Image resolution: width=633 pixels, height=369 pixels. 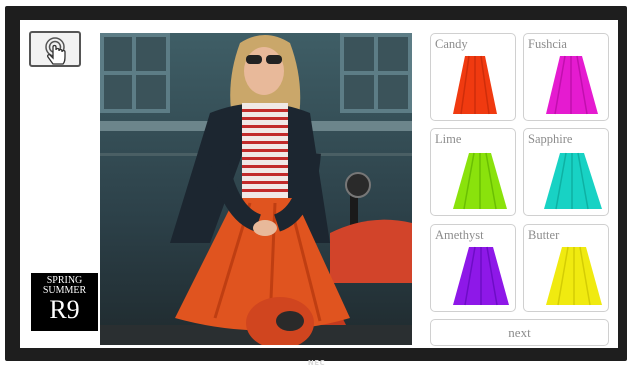 I want to click on swatch-lime: Lime, so click(x=473, y=172).